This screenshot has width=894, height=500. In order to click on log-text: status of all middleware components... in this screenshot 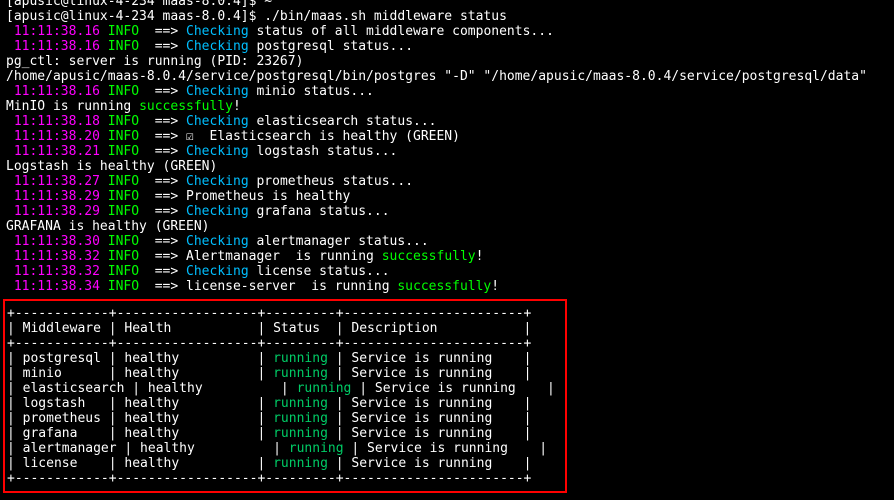, I will do `click(401, 31)`.